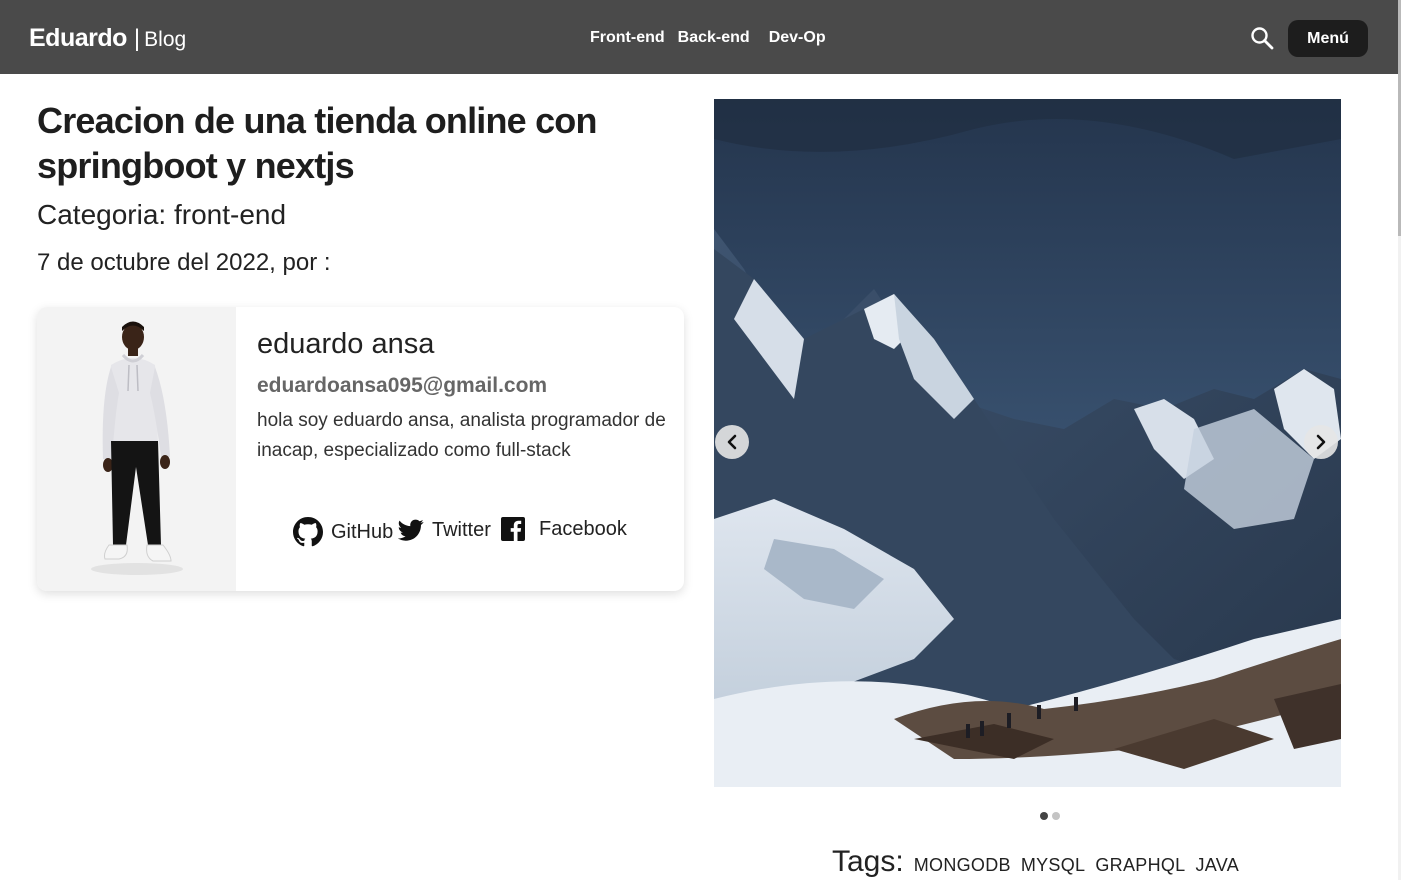 The image size is (1401, 880). What do you see at coordinates (868, 861) in the screenshot?
I see `tags-label: Tags:` at bounding box center [868, 861].